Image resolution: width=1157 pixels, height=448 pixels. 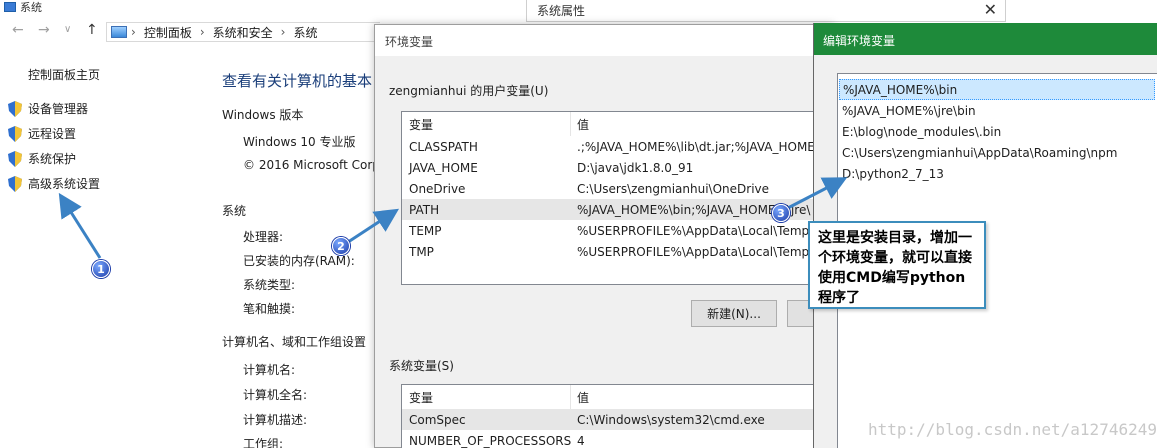 I want to click on system-type-label: 系统类型:, so click(x=269, y=285).